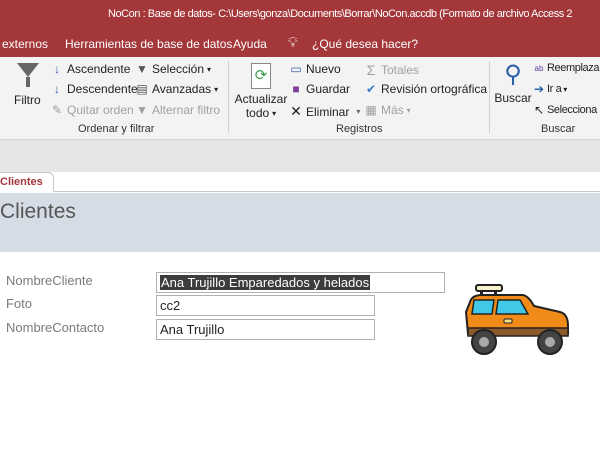  What do you see at coordinates (539, 110) in the screenshot?
I see `cursor-icon: ↖` at bounding box center [539, 110].